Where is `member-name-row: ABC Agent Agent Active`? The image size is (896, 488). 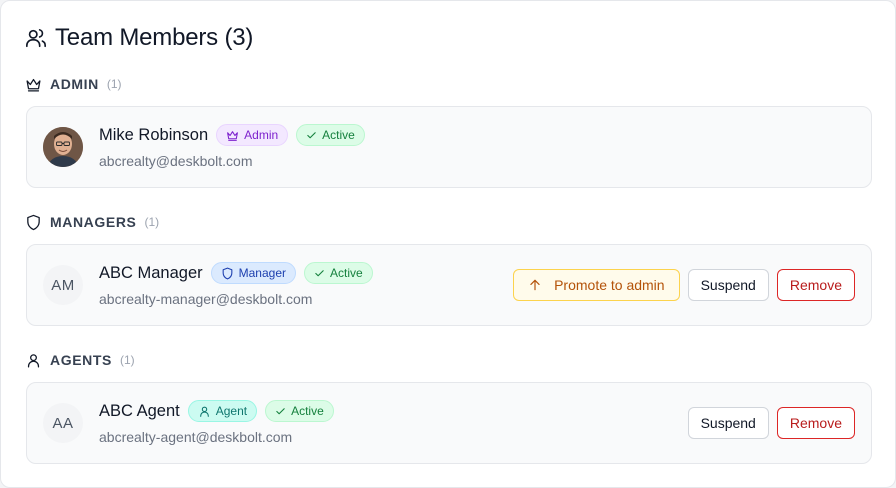 member-name-row: ABC Agent Agent Active is located at coordinates (220, 411).